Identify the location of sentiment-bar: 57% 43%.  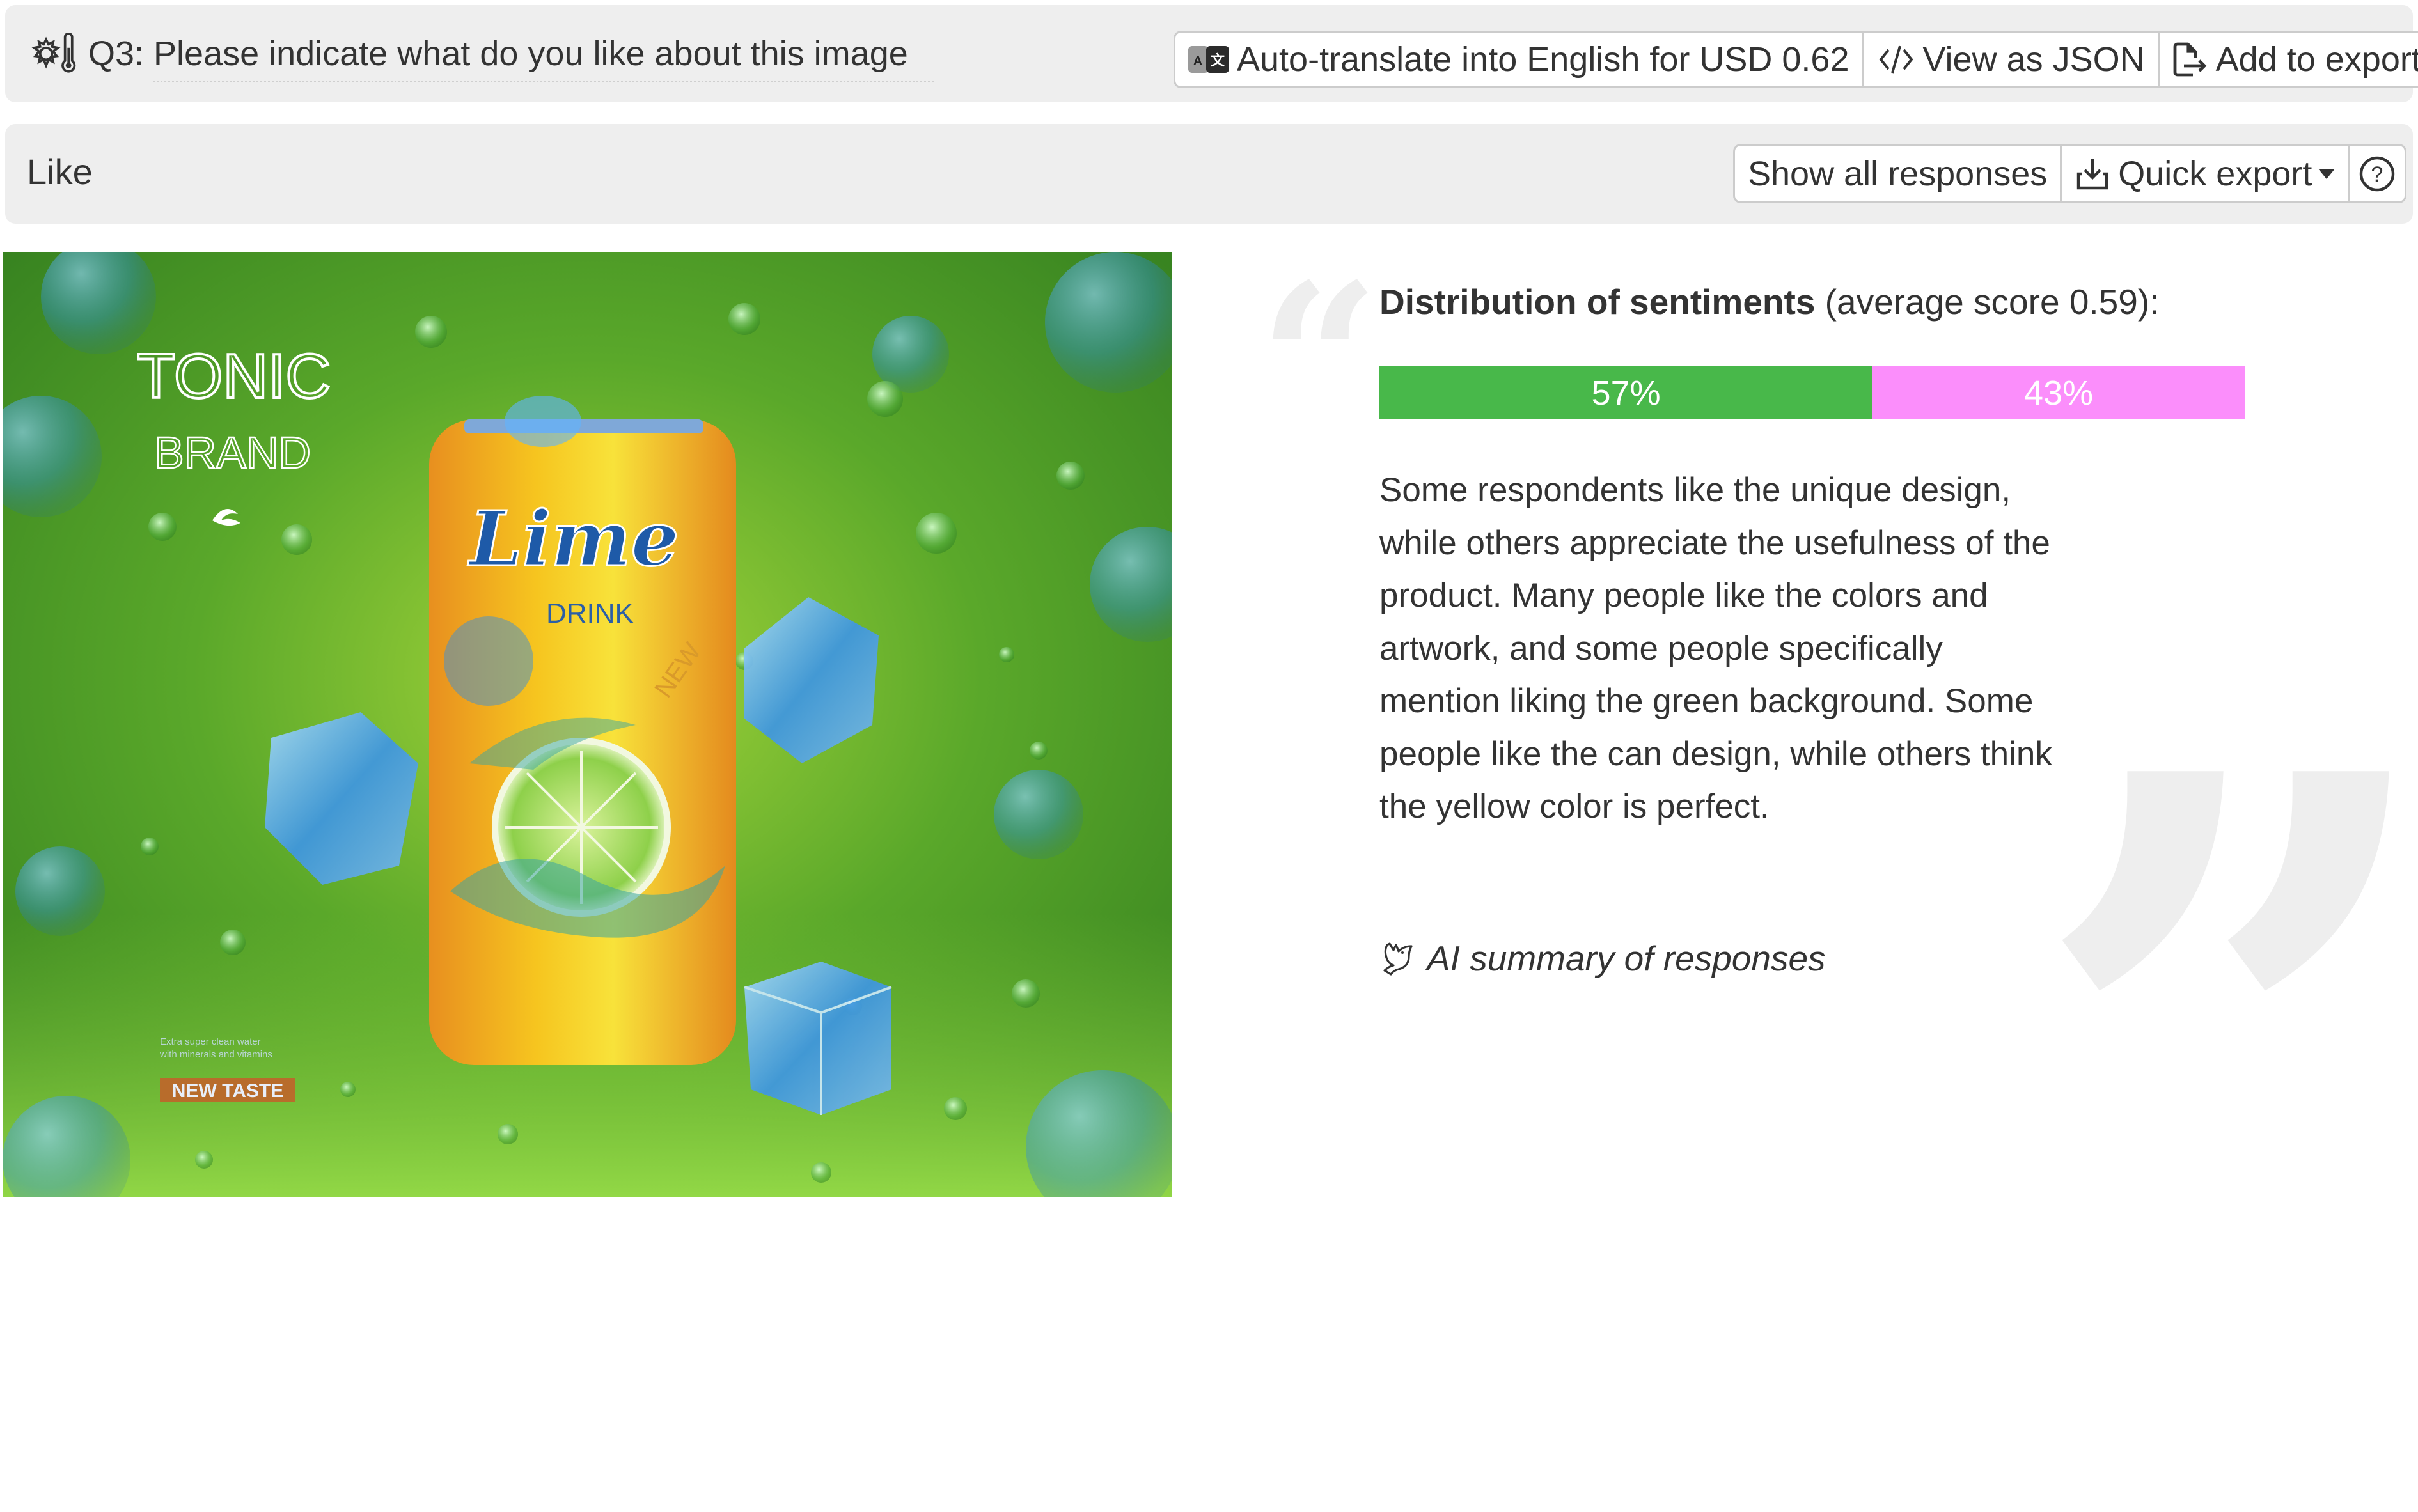
(1812, 392).